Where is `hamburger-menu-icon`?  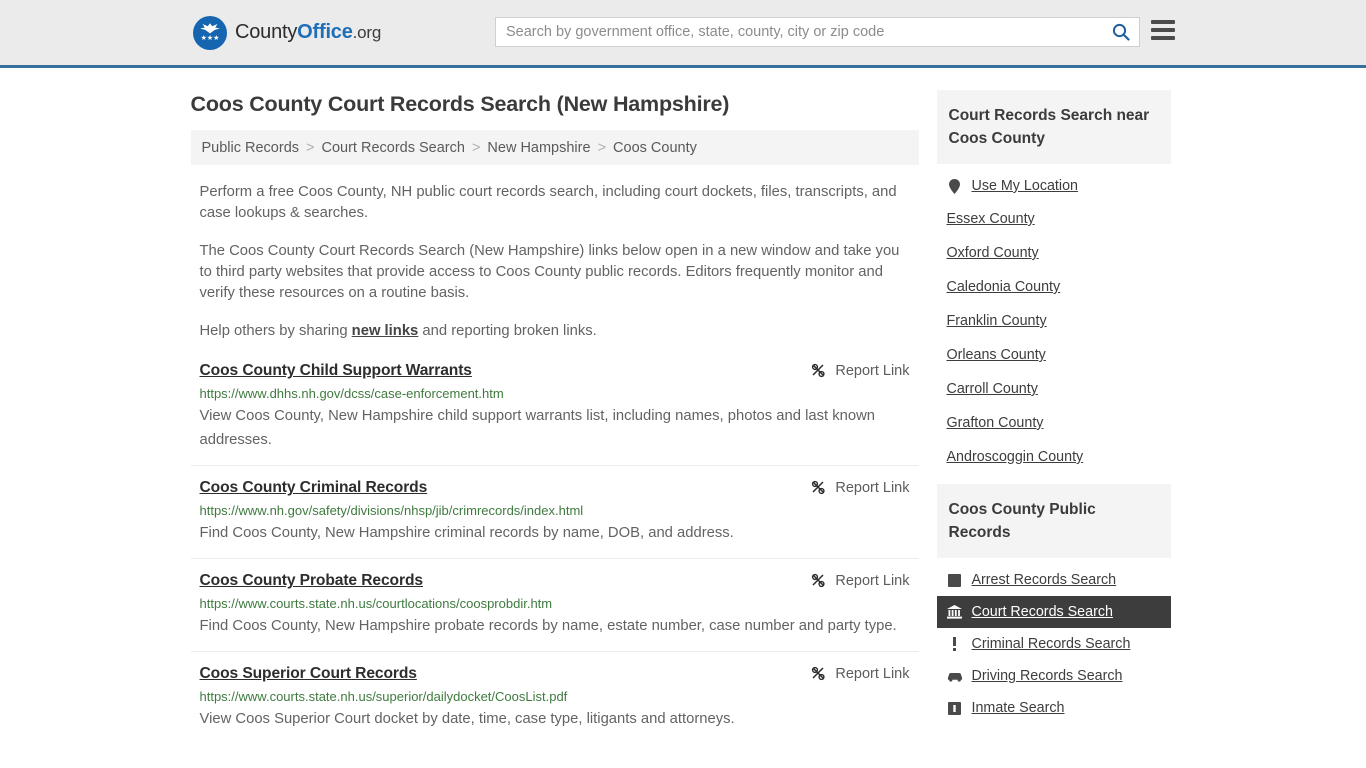
hamburger-menu-icon is located at coordinates (1163, 30).